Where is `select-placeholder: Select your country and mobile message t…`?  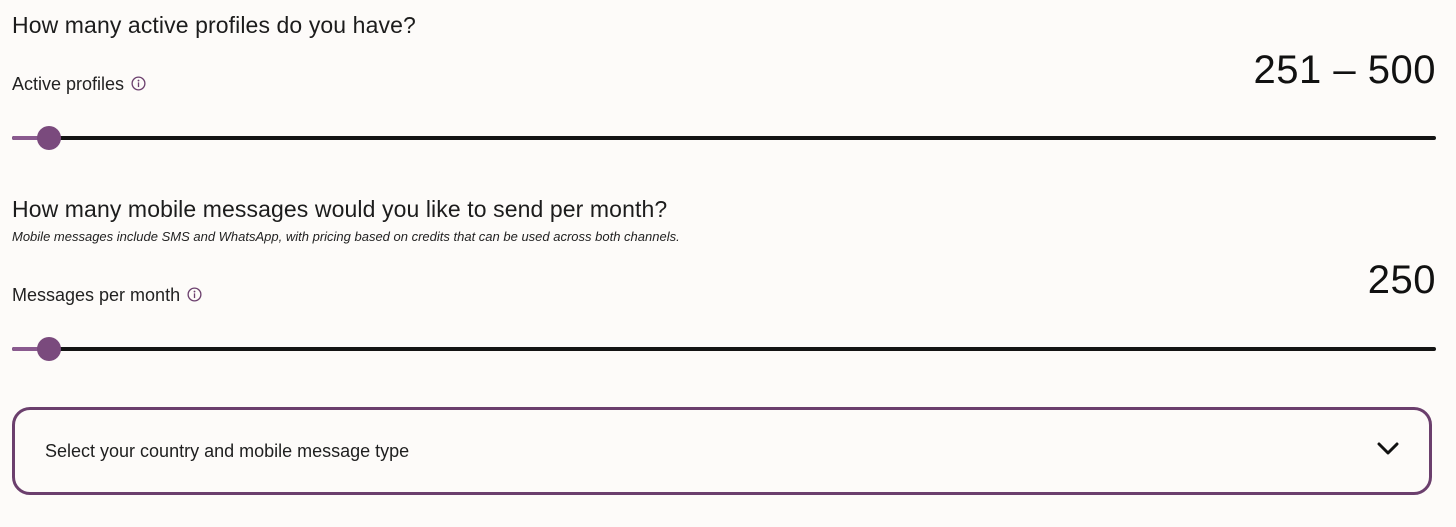 select-placeholder: Select your country and mobile message t… is located at coordinates (227, 450).